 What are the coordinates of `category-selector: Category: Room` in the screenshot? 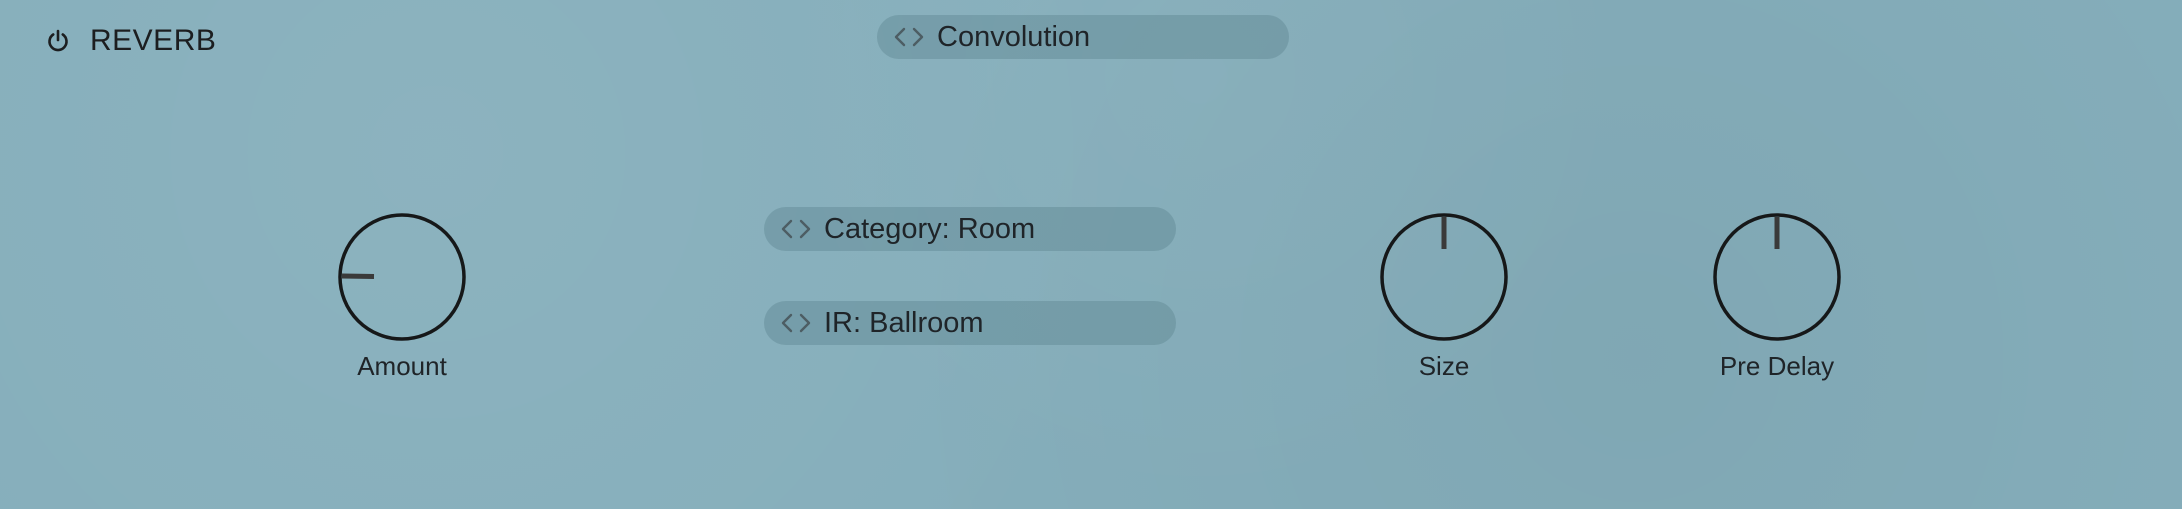 It's located at (970, 229).